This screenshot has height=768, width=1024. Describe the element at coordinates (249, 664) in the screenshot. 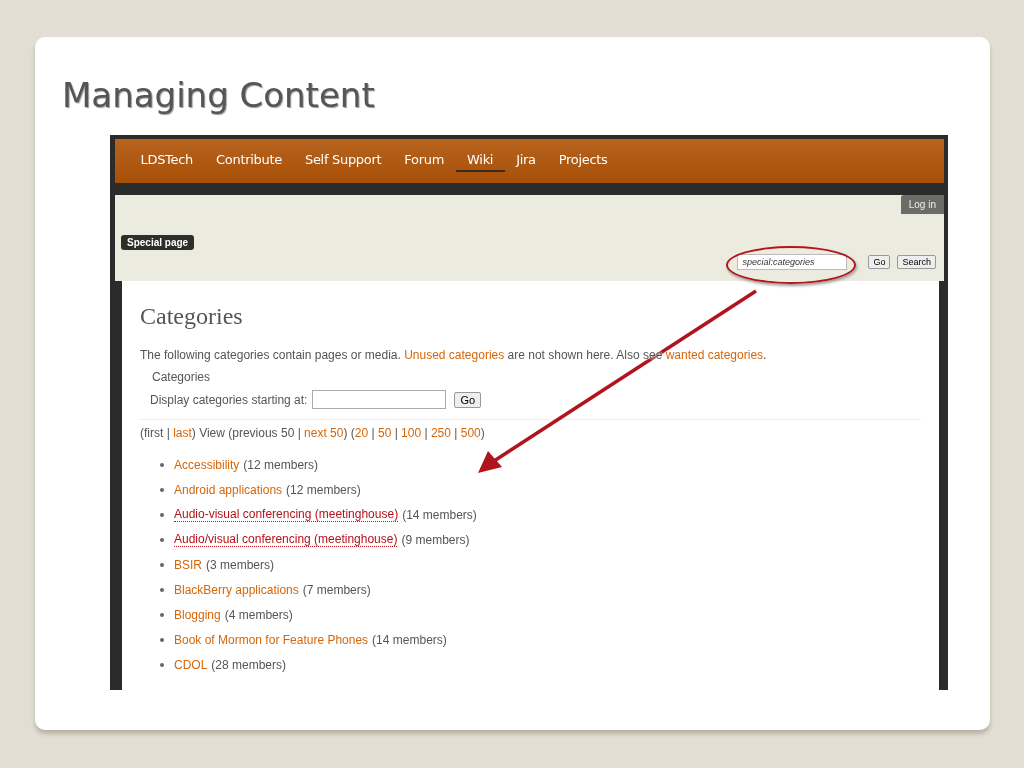

I see `member-count: (28 members)` at that location.